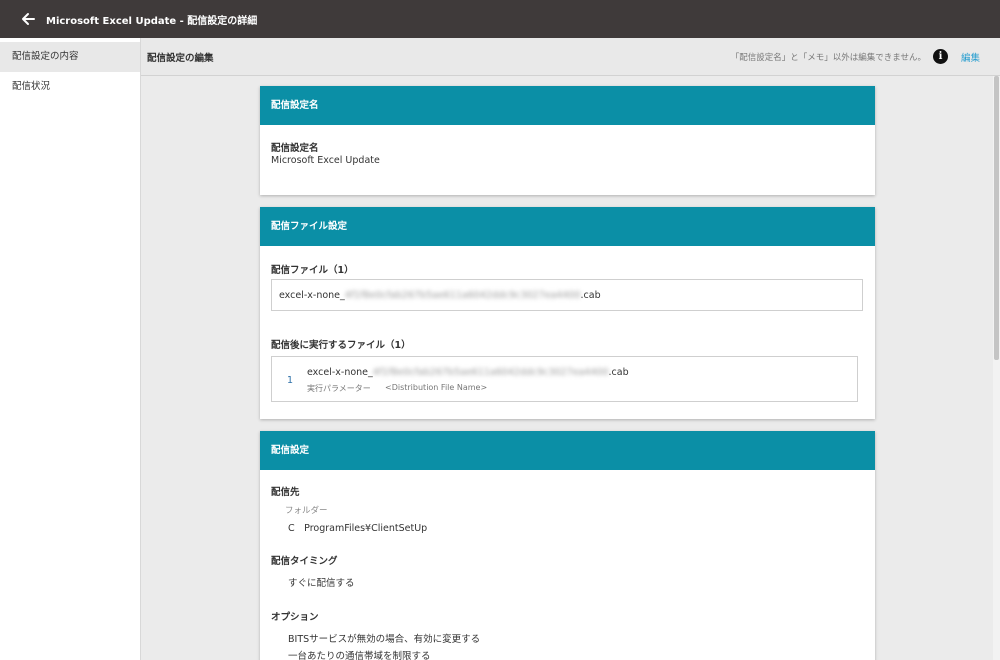 The width and height of the screenshot is (1000, 660). What do you see at coordinates (325, 160) in the screenshot?
I see `distribution-name-value: Microsoft Excel Update` at bounding box center [325, 160].